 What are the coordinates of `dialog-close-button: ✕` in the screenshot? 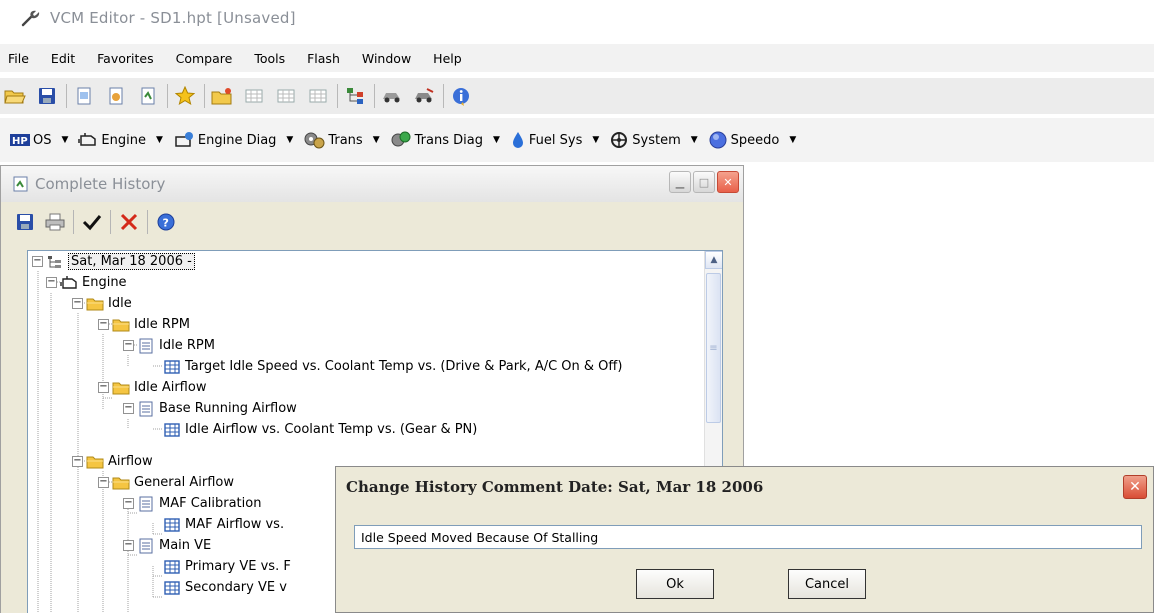 It's located at (1135, 487).